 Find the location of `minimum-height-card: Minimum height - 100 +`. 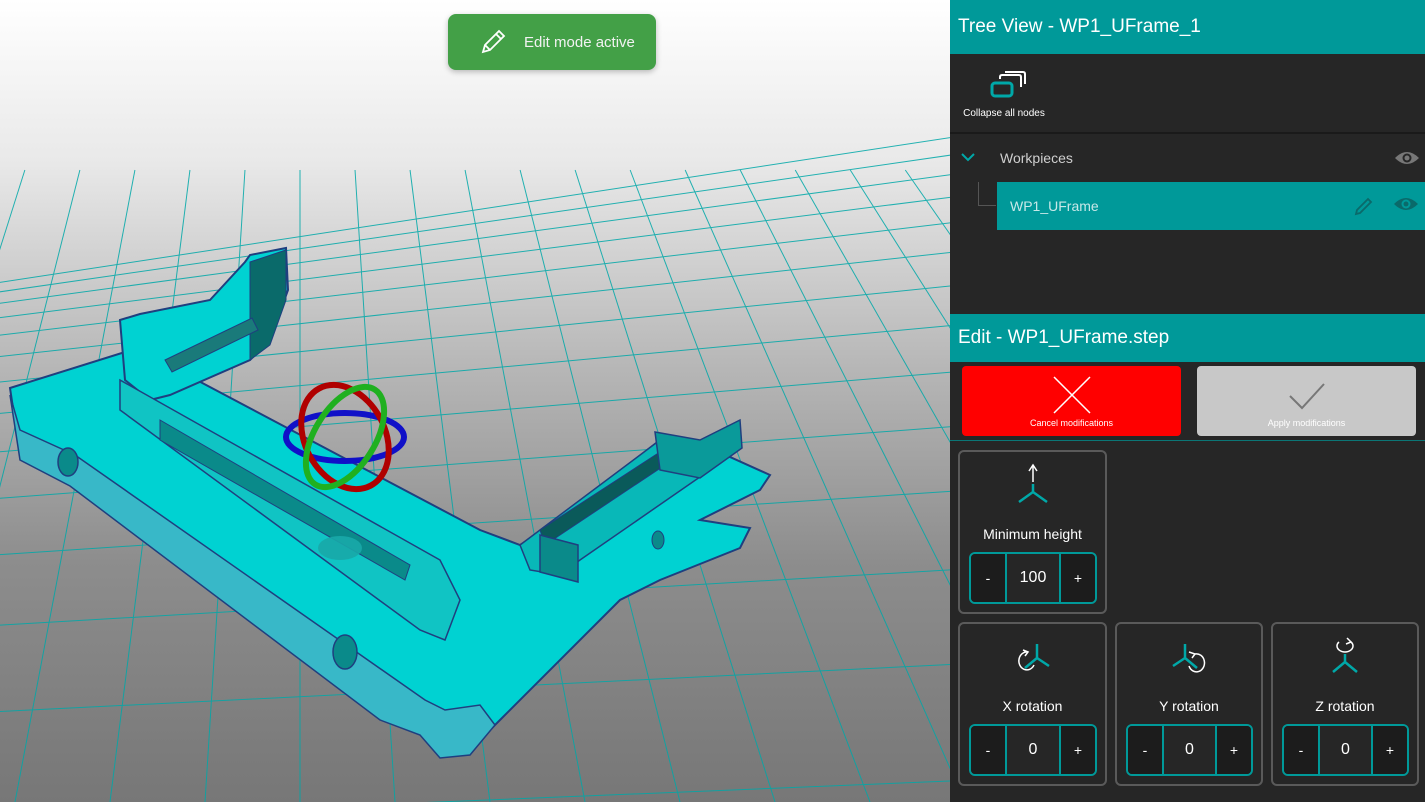

minimum-height-card: Minimum height - 100 + is located at coordinates (1032, 532).